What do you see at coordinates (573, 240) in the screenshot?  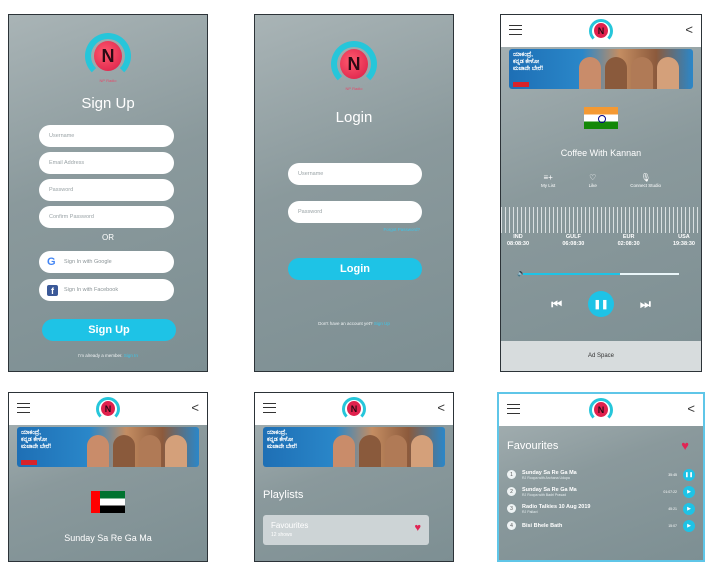 I see `timezone-gulf: GULF 06:08:30` at bounding box center [573, 240].